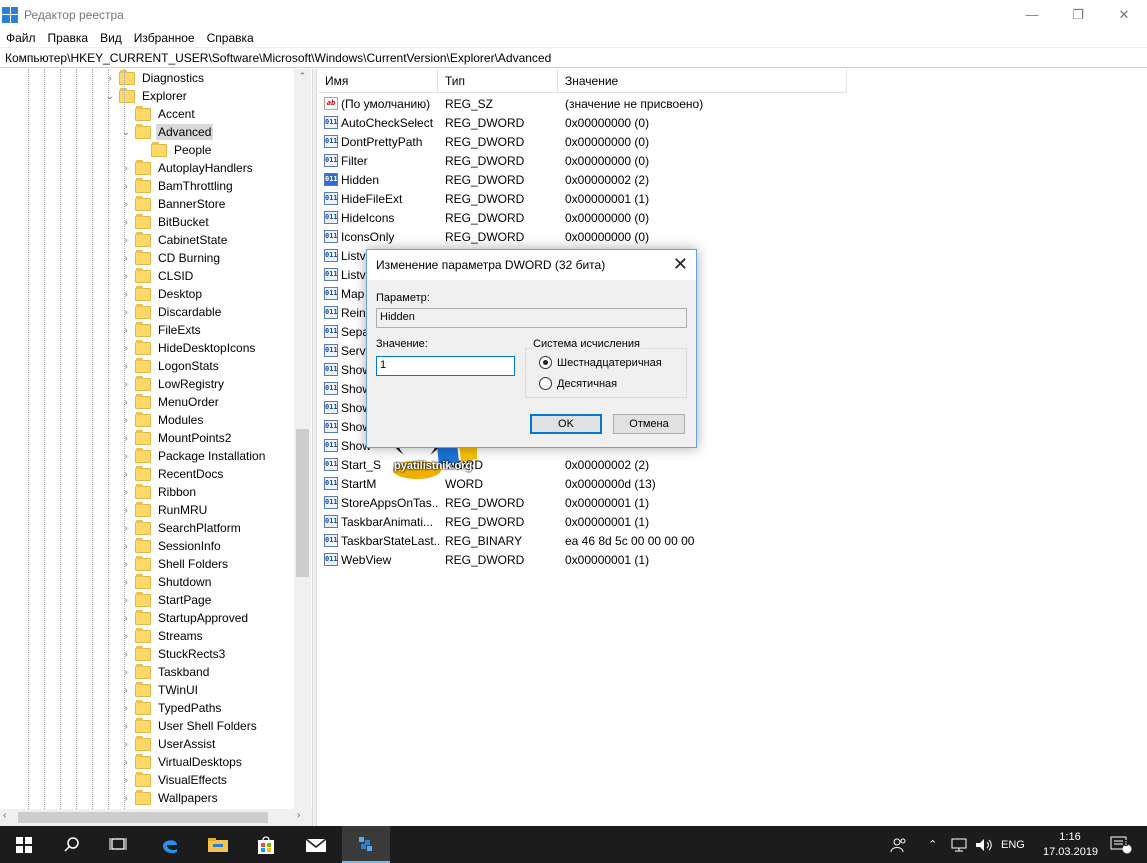 The height and width of the screenshot is (863, 1147). I want to click on list-item: 011 WebView REG_DWORD 0x00000001 (1), so click(483, 559).